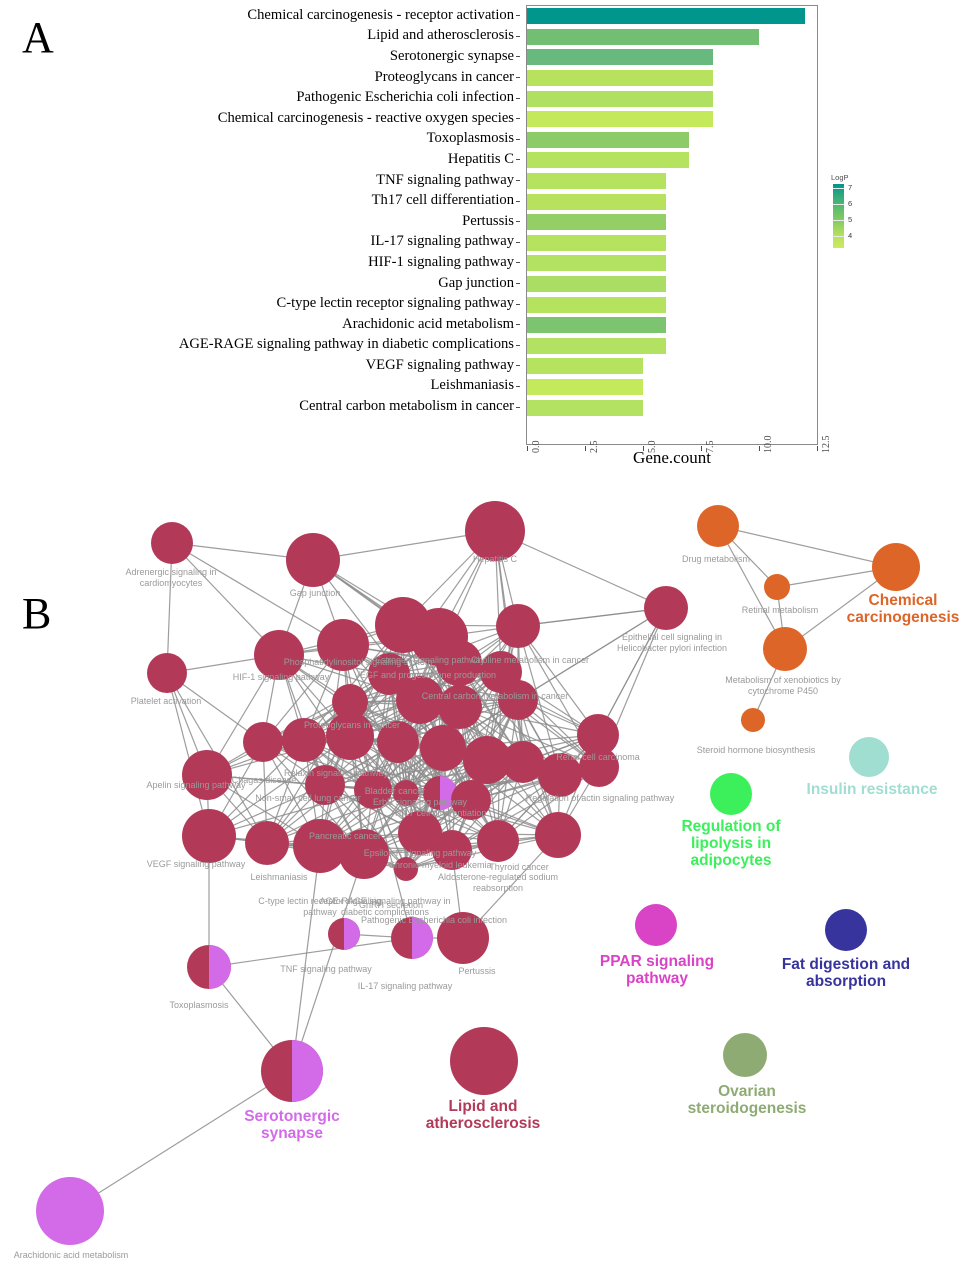  I want to click on network-label-line: Drug metabolism, so click(716, 559).